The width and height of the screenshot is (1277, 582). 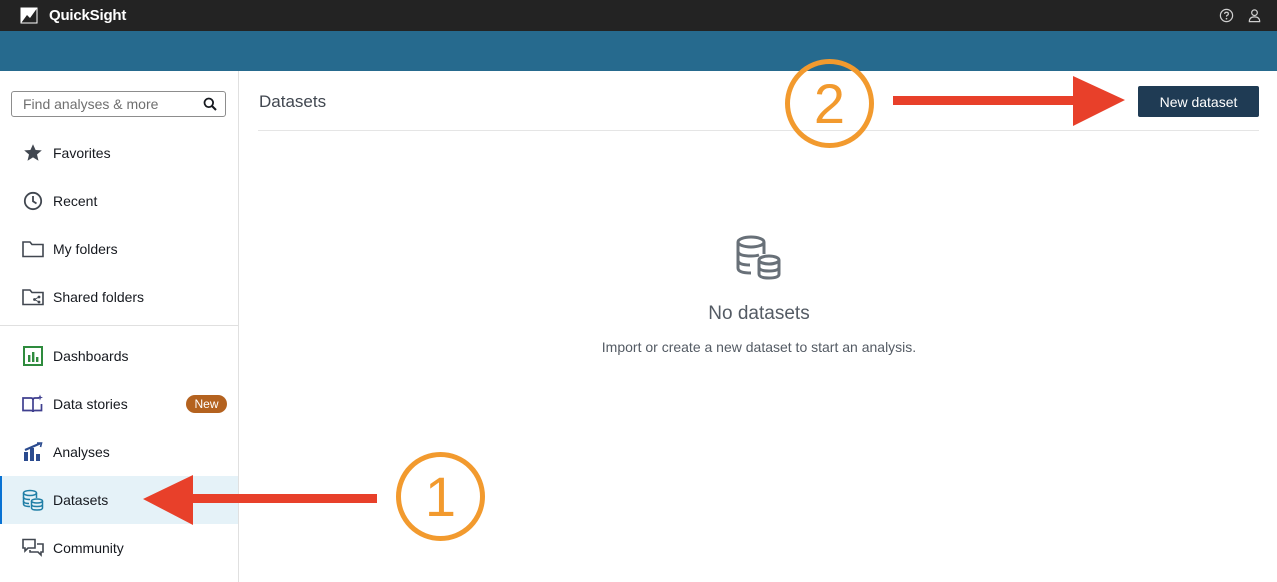 I want to click on sidebar-item-data-stories: Data stories New, so click(x=119, y=404).